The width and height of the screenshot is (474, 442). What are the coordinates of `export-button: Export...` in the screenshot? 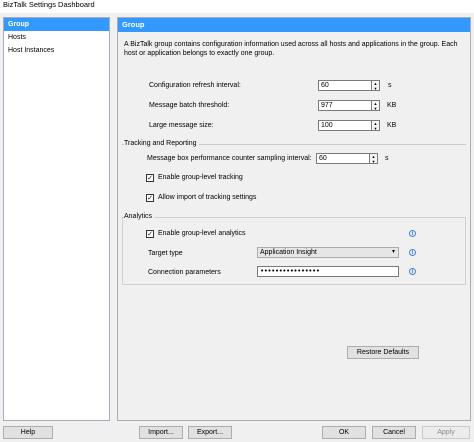 It's located at (210, 432).